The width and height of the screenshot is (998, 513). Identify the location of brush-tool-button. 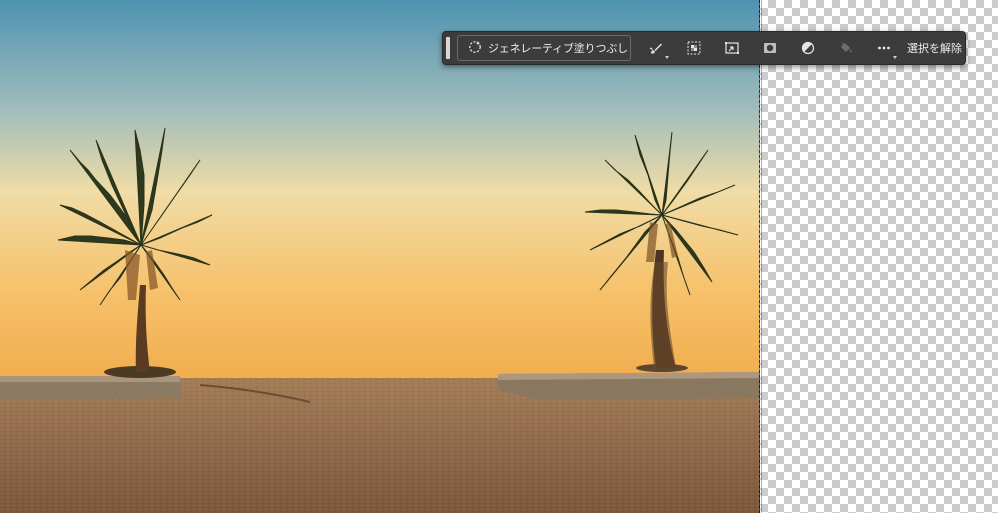
(656, 48).